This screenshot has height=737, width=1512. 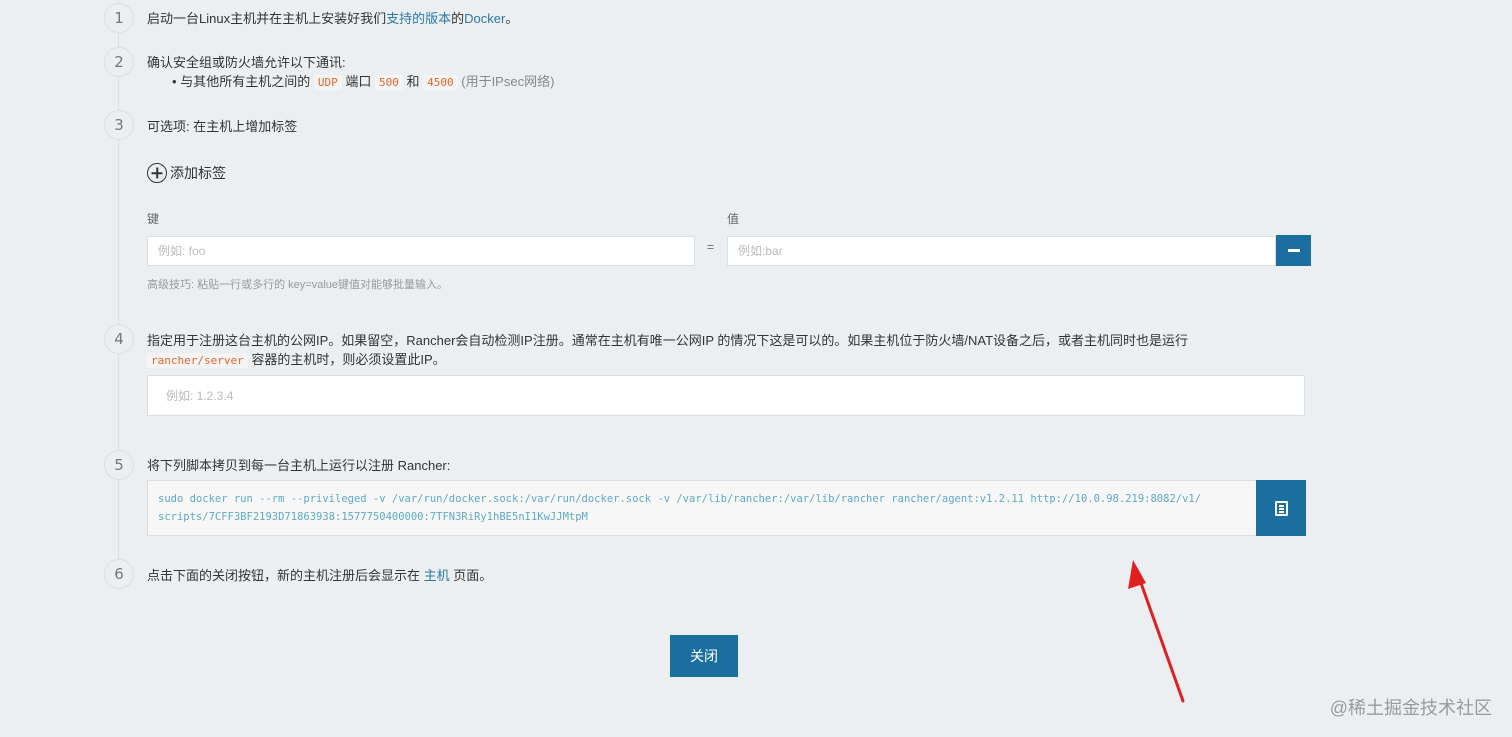 What do you see at coordinates (512, 18) in the screenshot?
I see `step-1-suffix: 。` at bounding box center [512, 18].